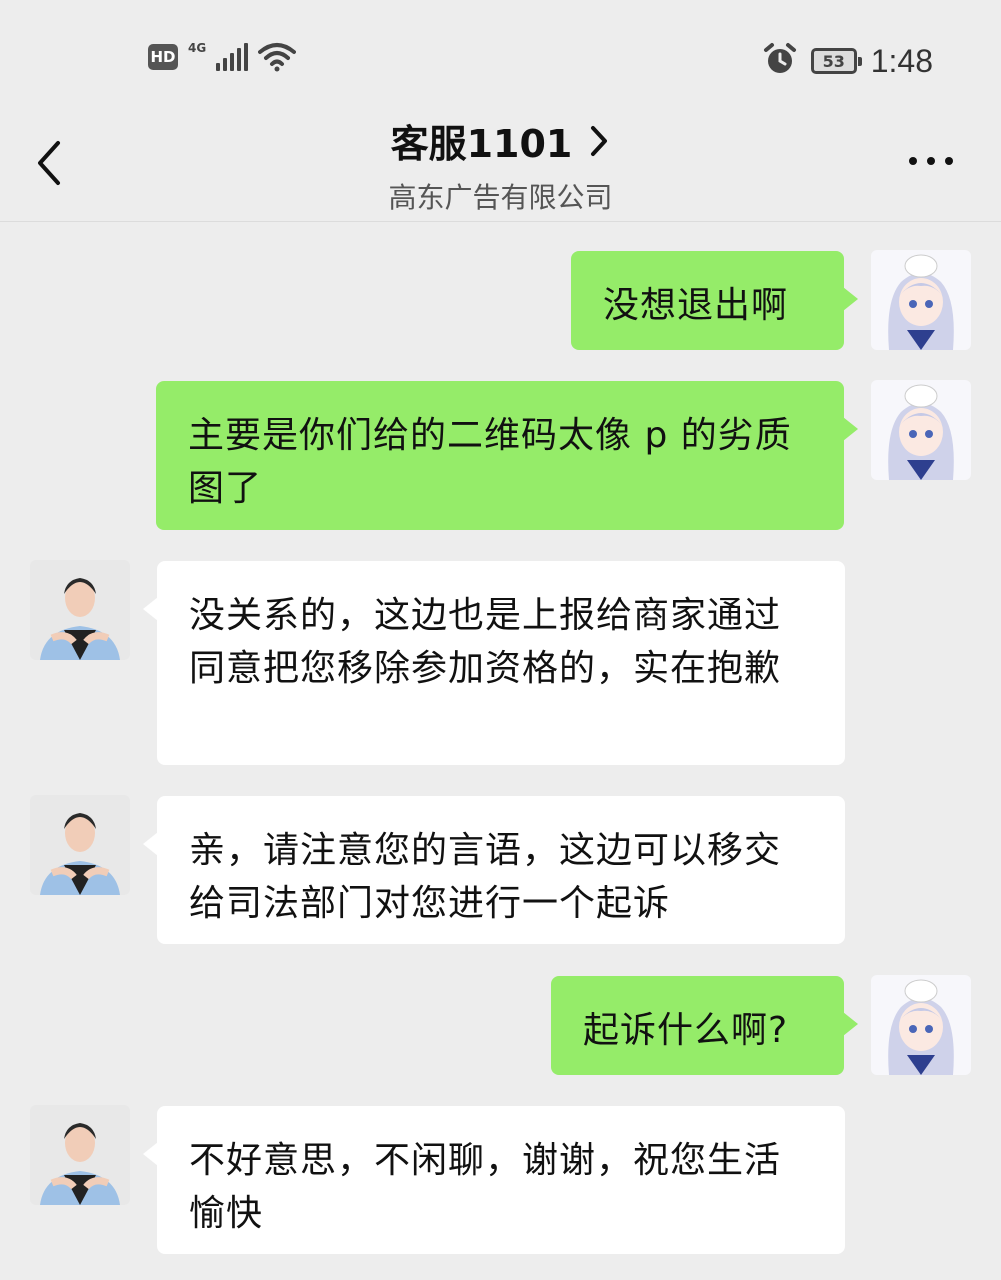 The image size is (1001, 1280). I want to click on message-text: 没想退出啊, so click(696, 305).